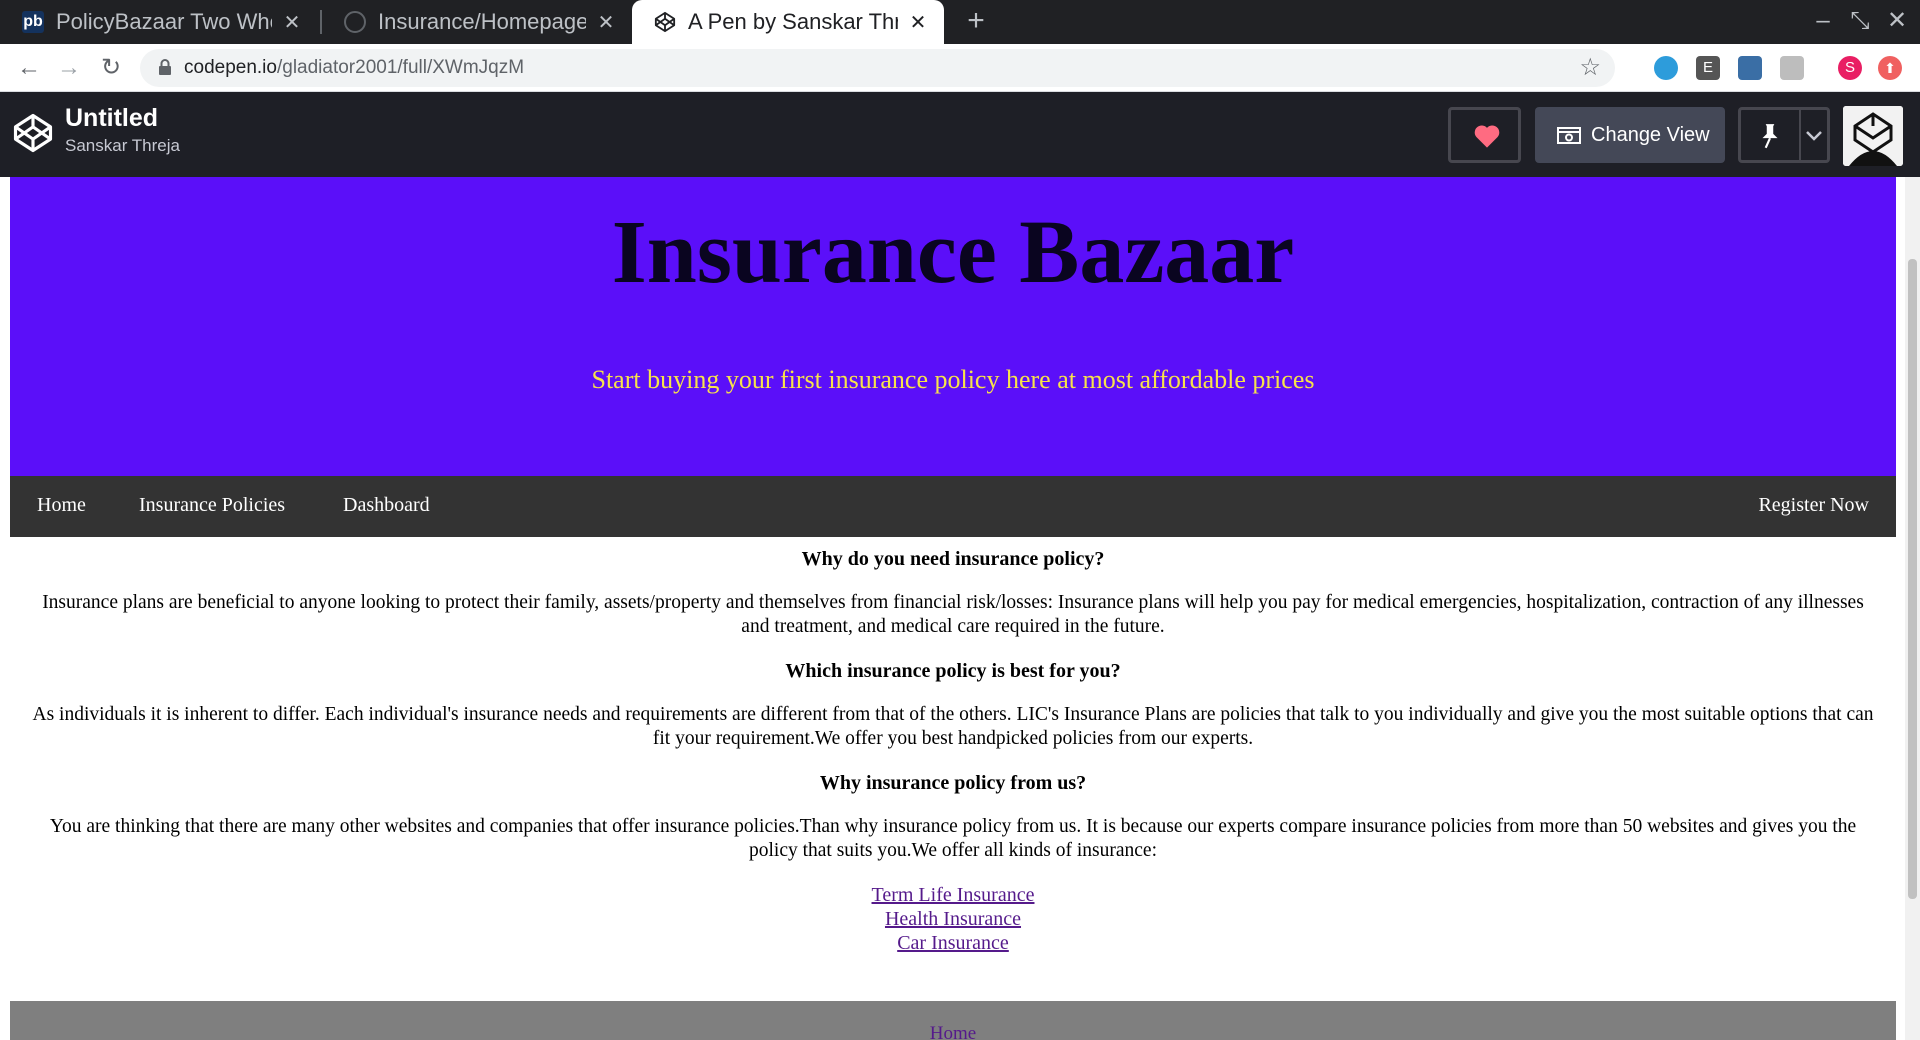  I want to click on back-arrow-icon: ←, so click(29, 68).